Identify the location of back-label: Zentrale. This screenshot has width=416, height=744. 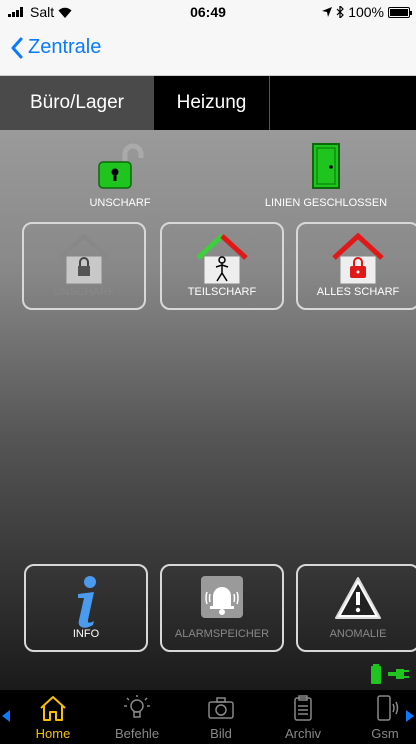
(65, 47).